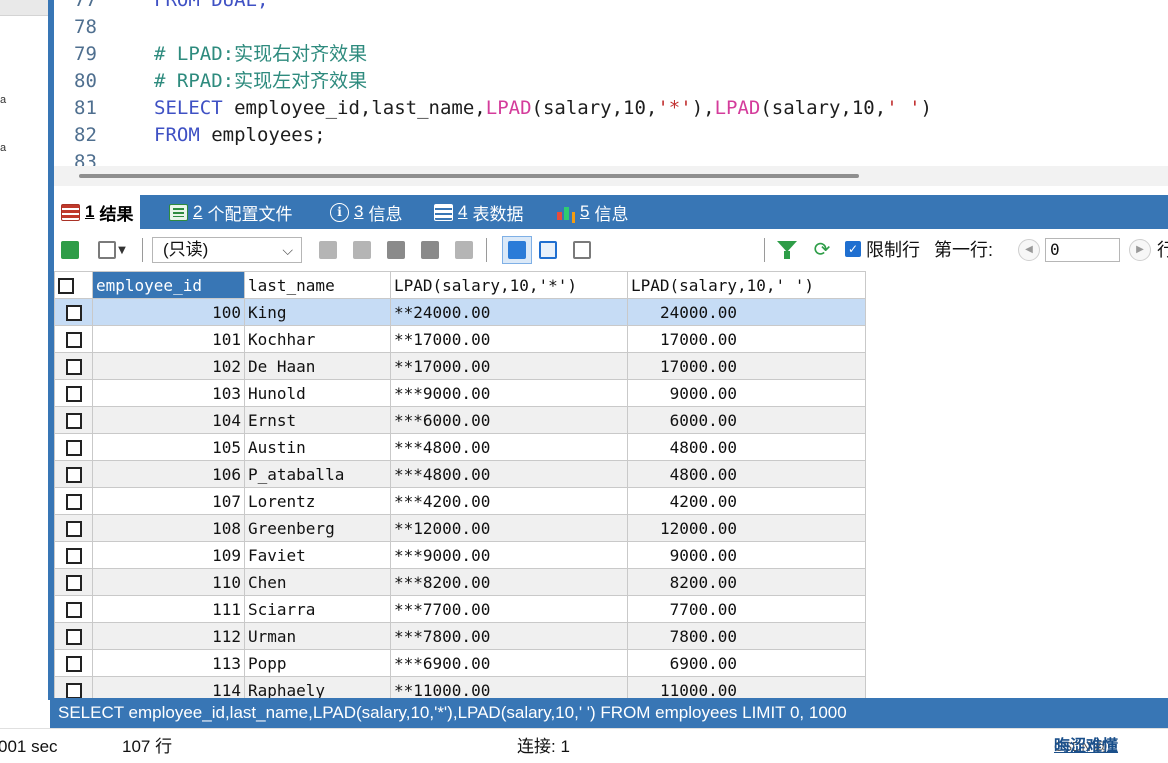  I want to click on cell-last-name: P_ataballa, so click(317, 474).